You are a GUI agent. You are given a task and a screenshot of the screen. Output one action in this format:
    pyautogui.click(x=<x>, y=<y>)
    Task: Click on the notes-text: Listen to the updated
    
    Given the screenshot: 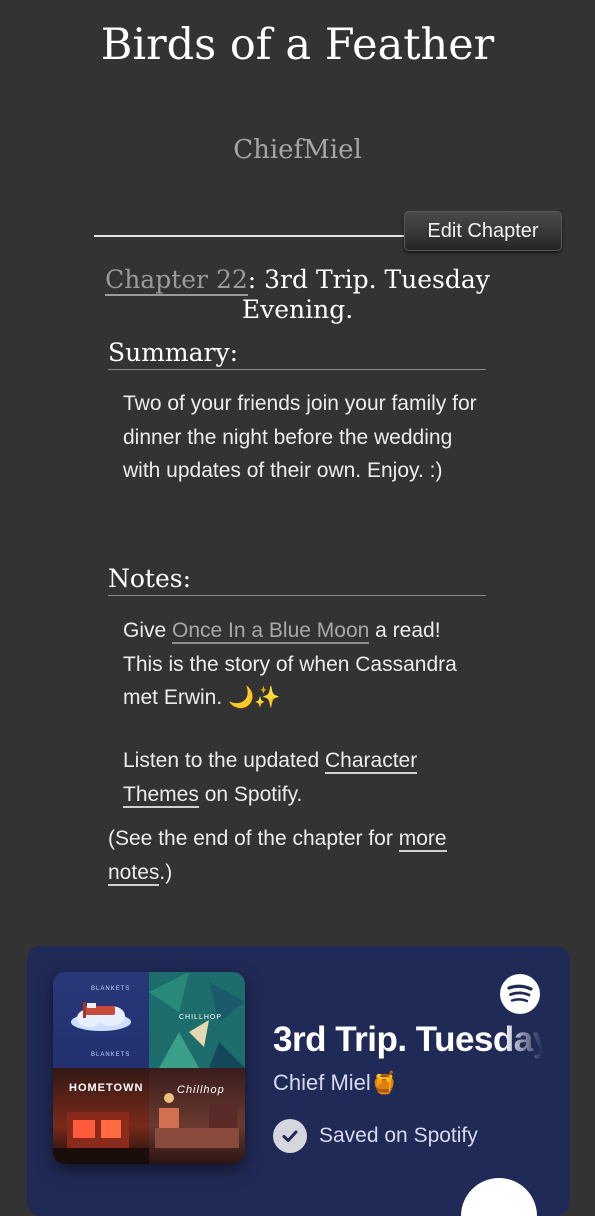 What is the action you would take?
    pyautogui.click(x=224, y=760)
    